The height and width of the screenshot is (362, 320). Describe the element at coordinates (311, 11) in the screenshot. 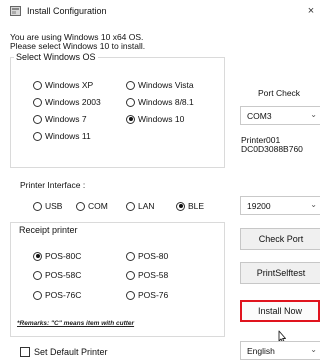

I see `close-button: ×` at that location.